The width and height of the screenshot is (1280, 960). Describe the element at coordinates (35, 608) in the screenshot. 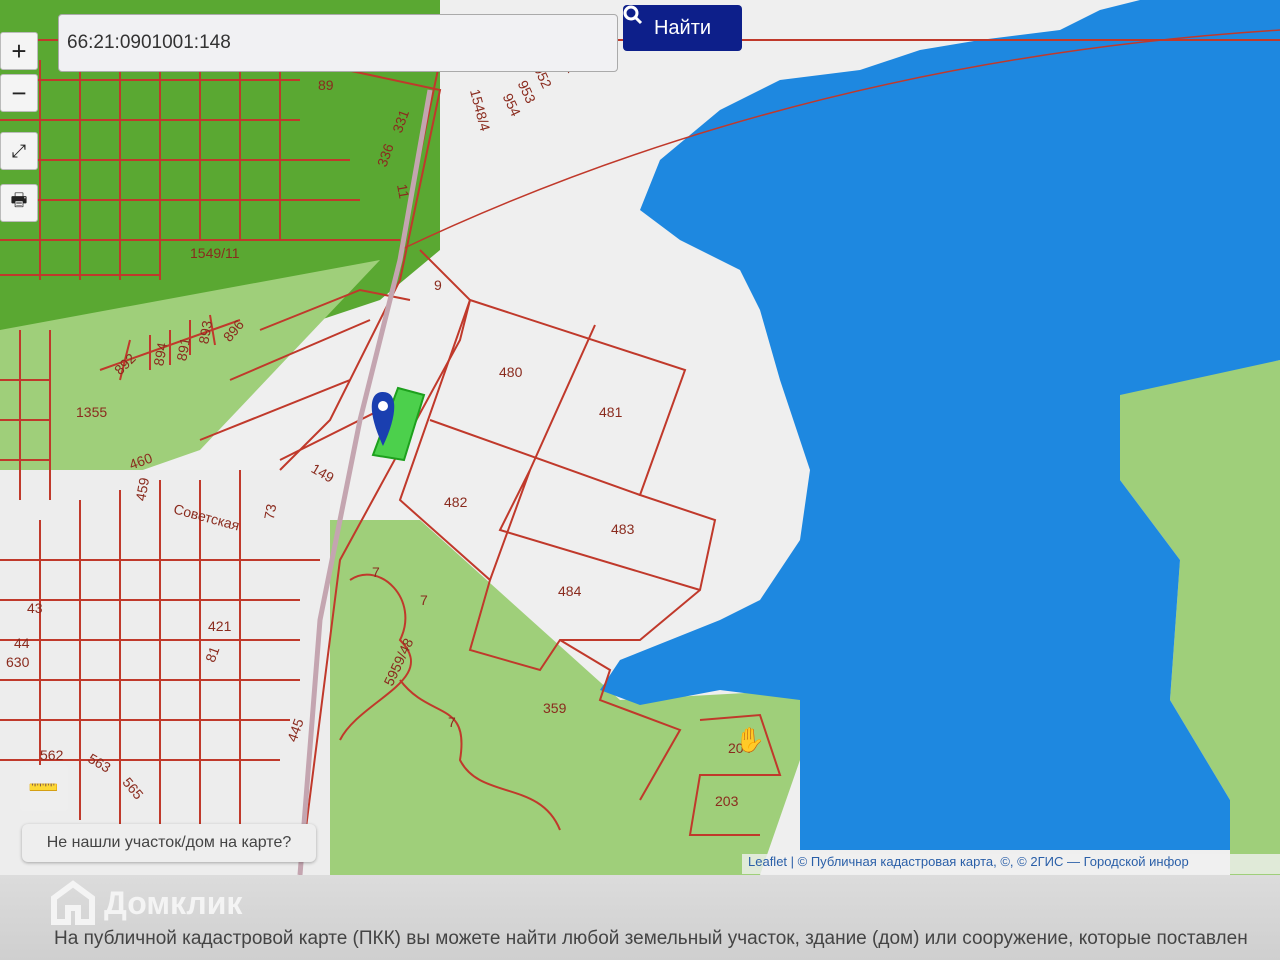

I see `parcel-label: 43` at that location.